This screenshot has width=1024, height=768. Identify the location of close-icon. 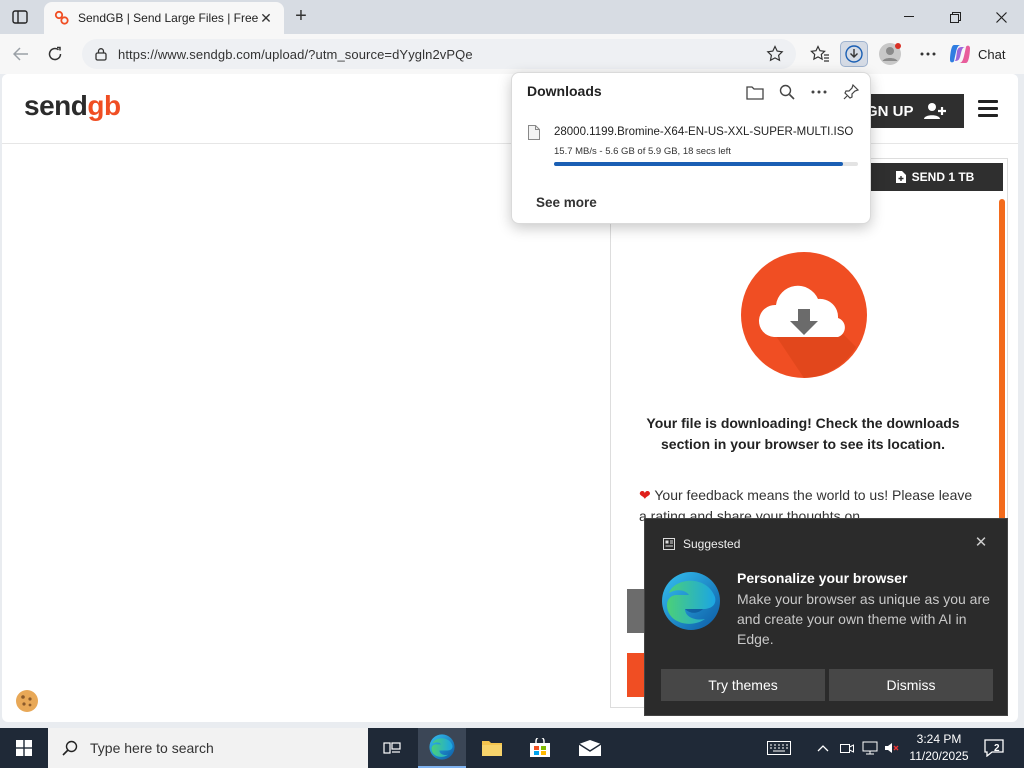
(1001, 17).